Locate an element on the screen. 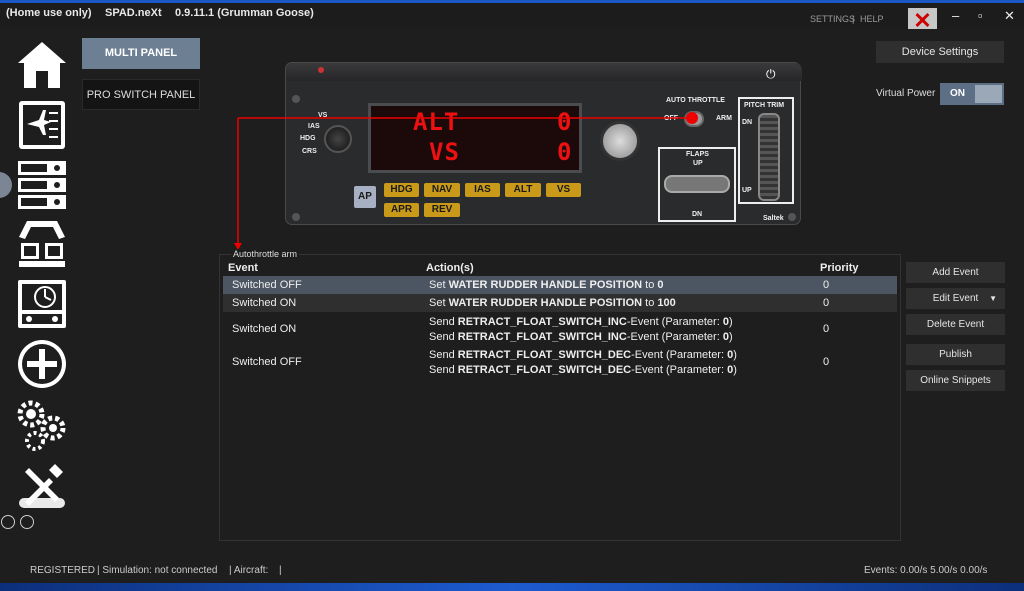  pitch-trim-wheel is located at coordinates (769, 157).